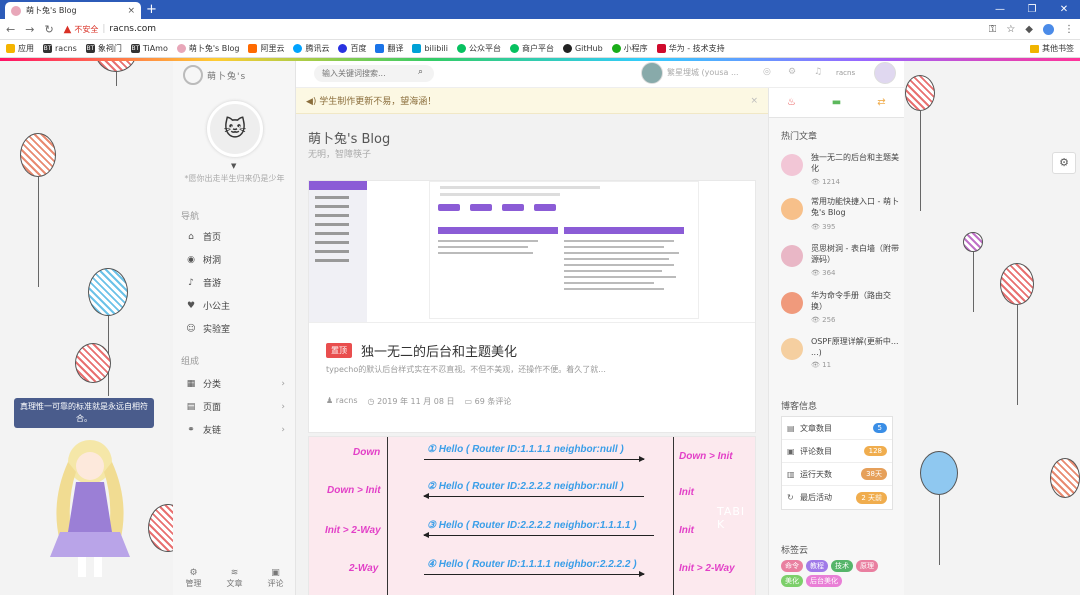 This screenshot has width=1080, height=595. What do you see at coordinates (29, 29) in the screenshot?
I see `forward-arrow-icon: →` at bounding box center [29, 29].